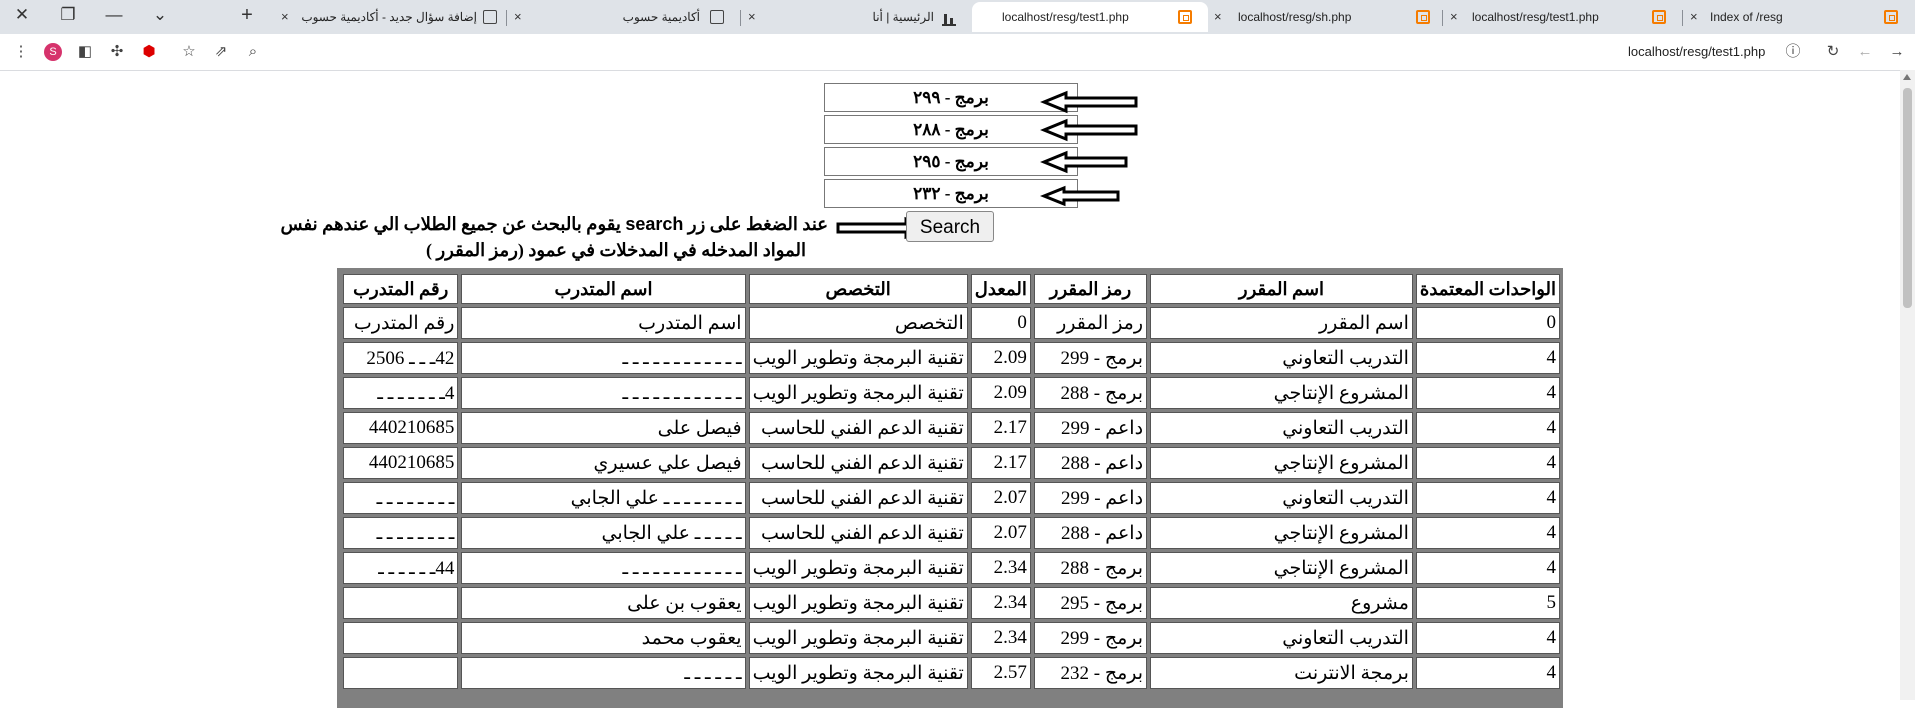 This screenshot has width=1915, height=708. Describe the element at coordinates (1865, 52) in the screenshot. I see `forward-arrow-icon: ←` at that location.